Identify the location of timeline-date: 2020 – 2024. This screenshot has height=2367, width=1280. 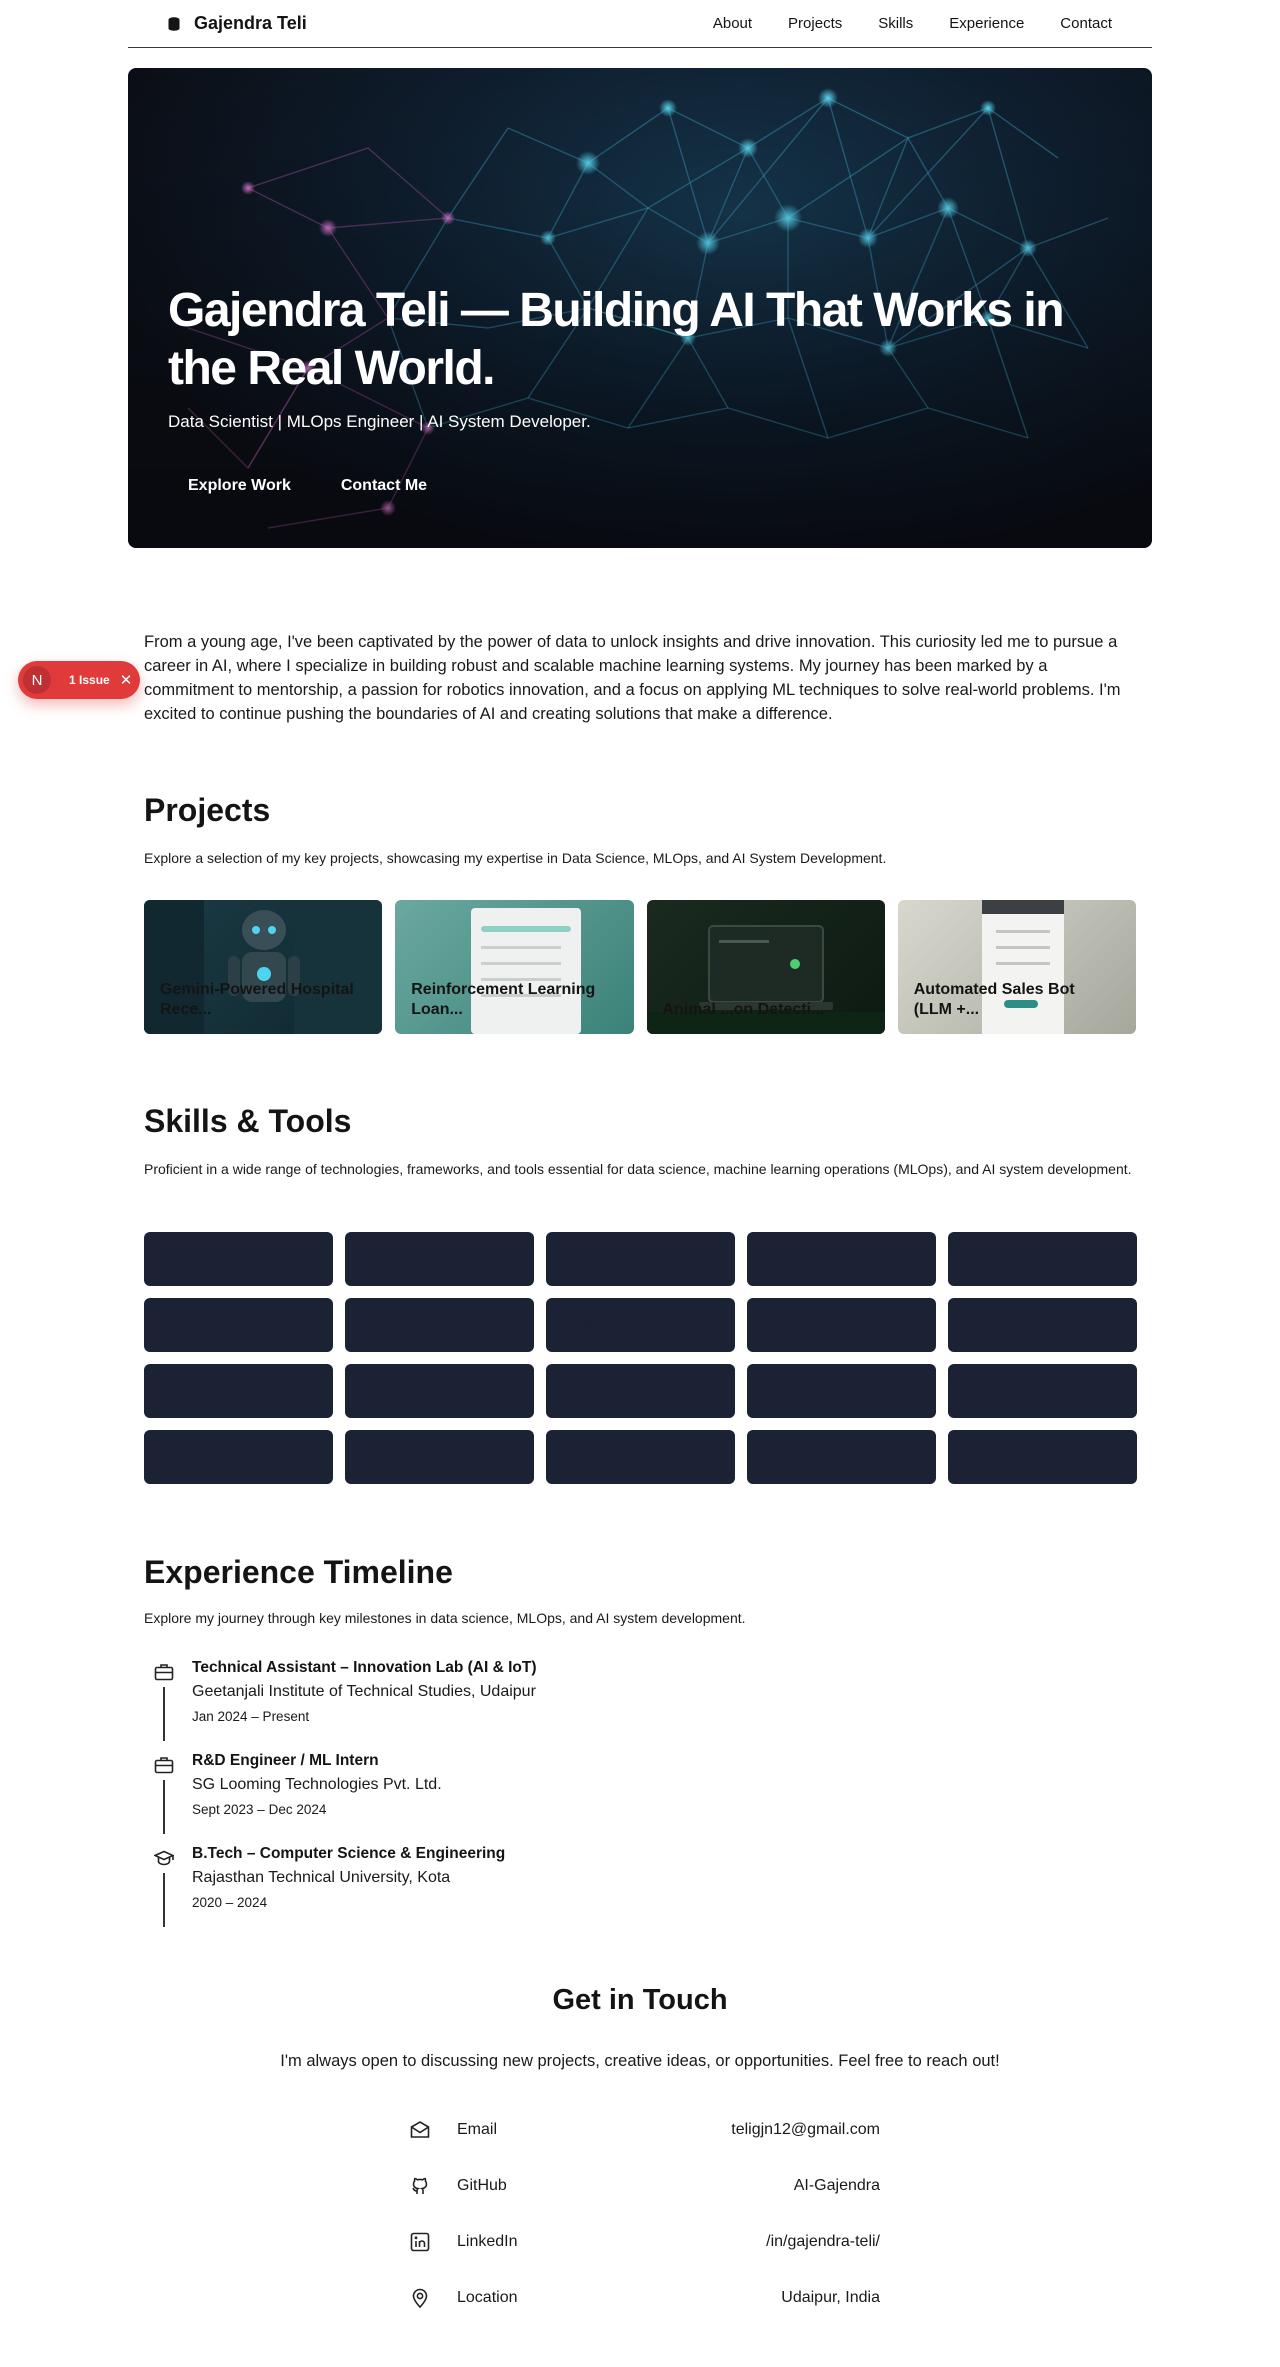
(230, 1902).